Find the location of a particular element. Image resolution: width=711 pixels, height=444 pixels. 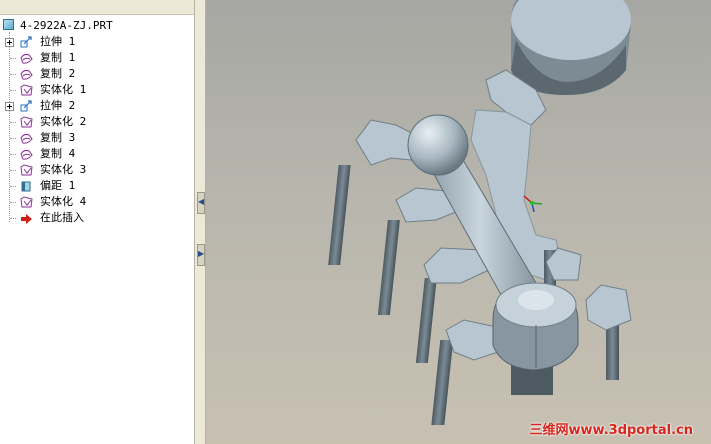

tree-item: 实体化 3 is located at coordinates (97, 170).